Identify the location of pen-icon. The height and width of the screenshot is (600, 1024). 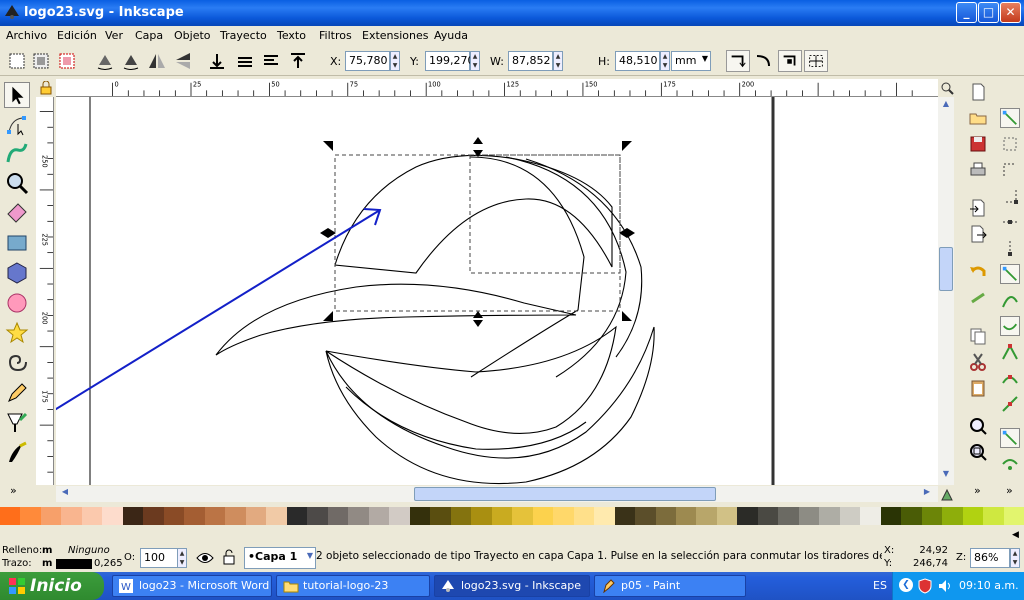
(17, 423).